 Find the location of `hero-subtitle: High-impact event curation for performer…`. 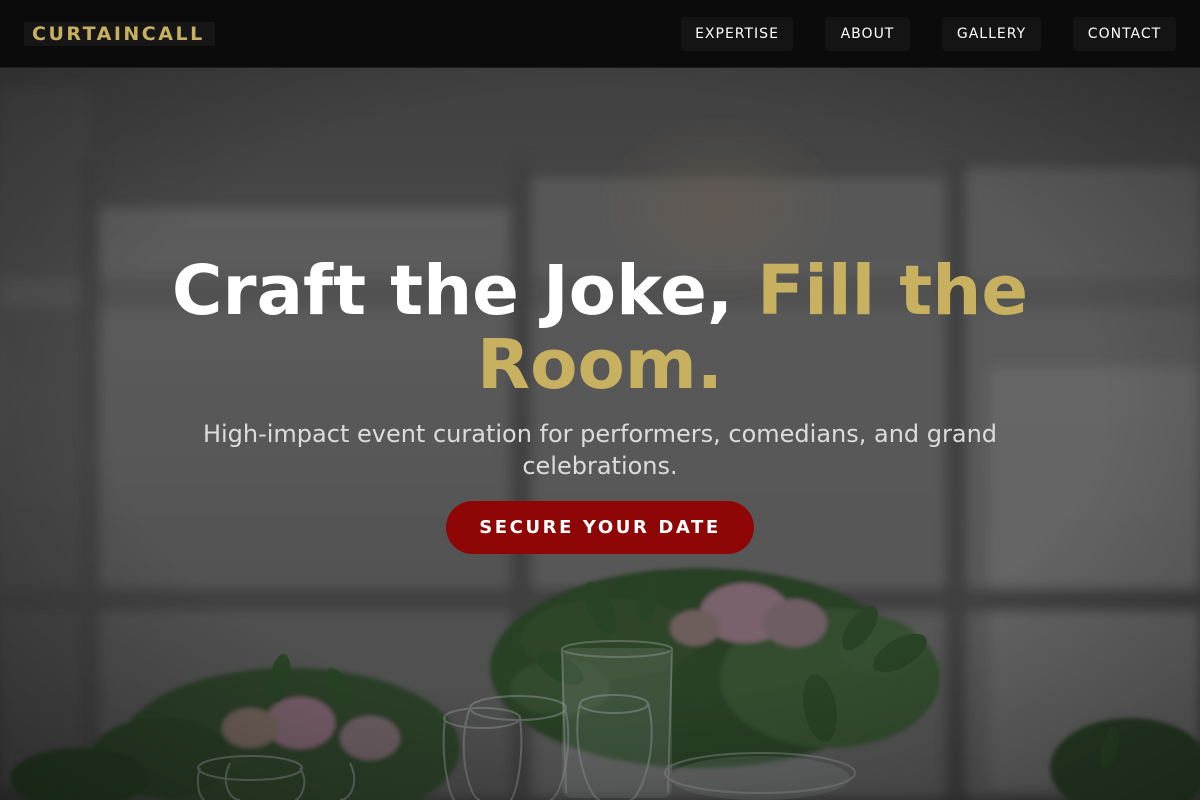

hero-subtitle: High-impact event curation for performer… is located at coordinates (600, 450).